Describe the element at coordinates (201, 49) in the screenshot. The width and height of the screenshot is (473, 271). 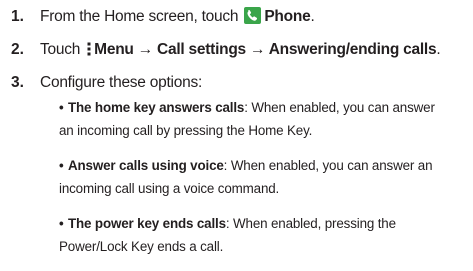
I see `call-settings-label: Call settings` at that location.